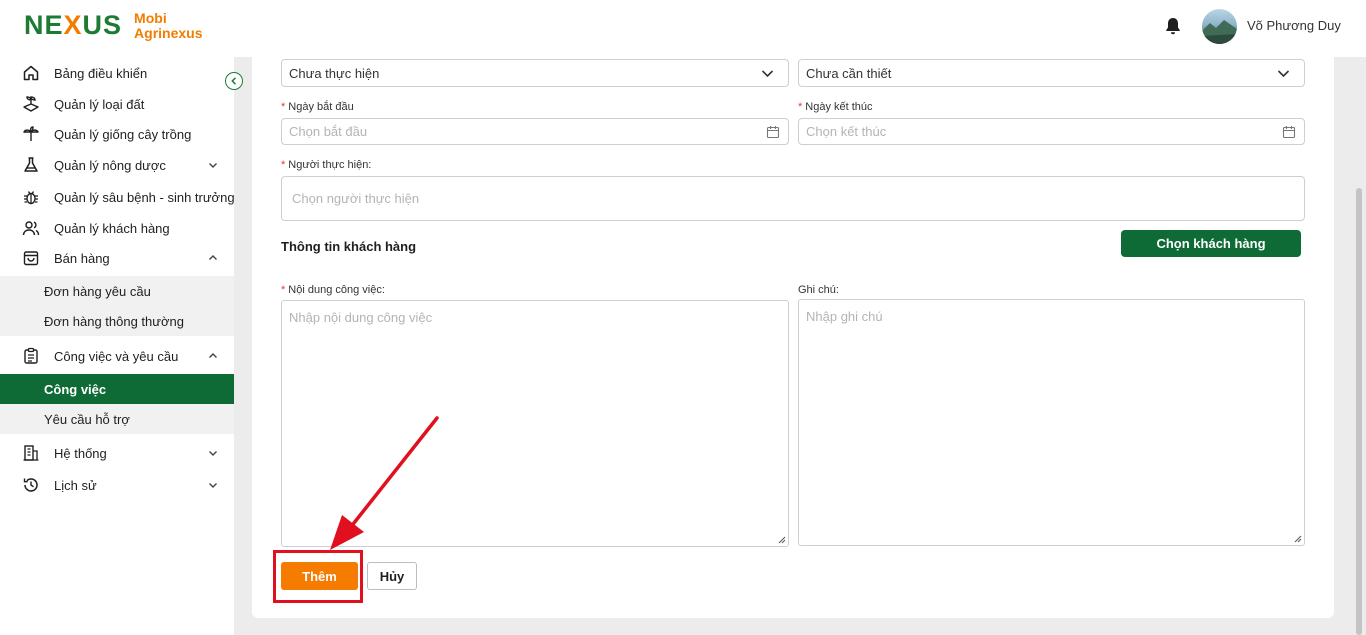  I want to click on start-date-label-text: Ngày bắt đầu, so click(321, 107).